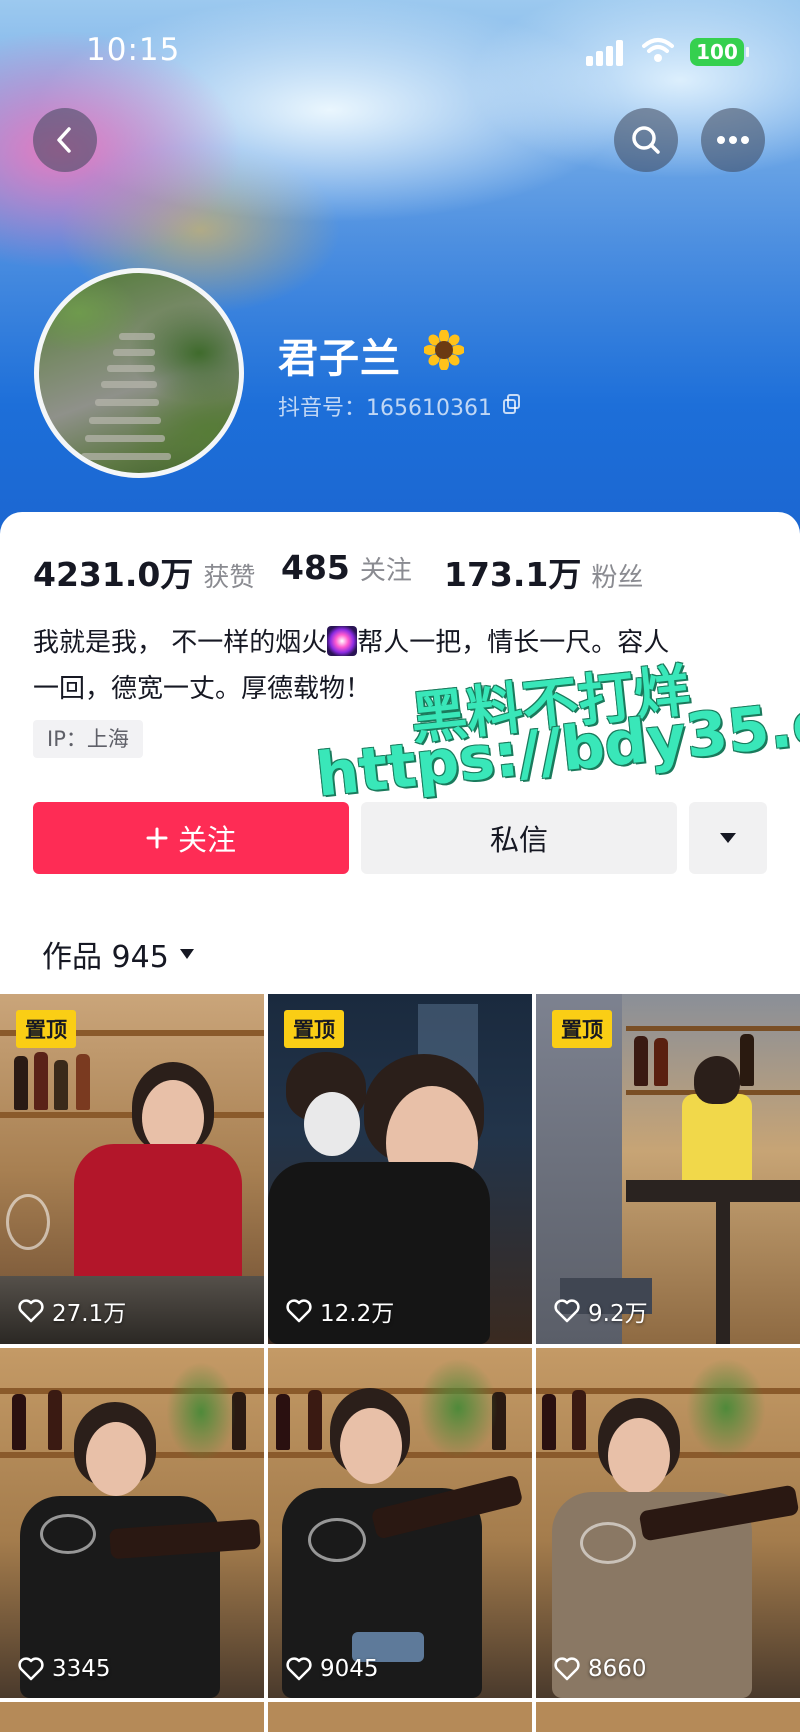 The width and height of the screenshot is (800, 1732). Describe the element at coordinates (349, 1669) in the screenshot. I see `likes-count-value: 9045` at that location.